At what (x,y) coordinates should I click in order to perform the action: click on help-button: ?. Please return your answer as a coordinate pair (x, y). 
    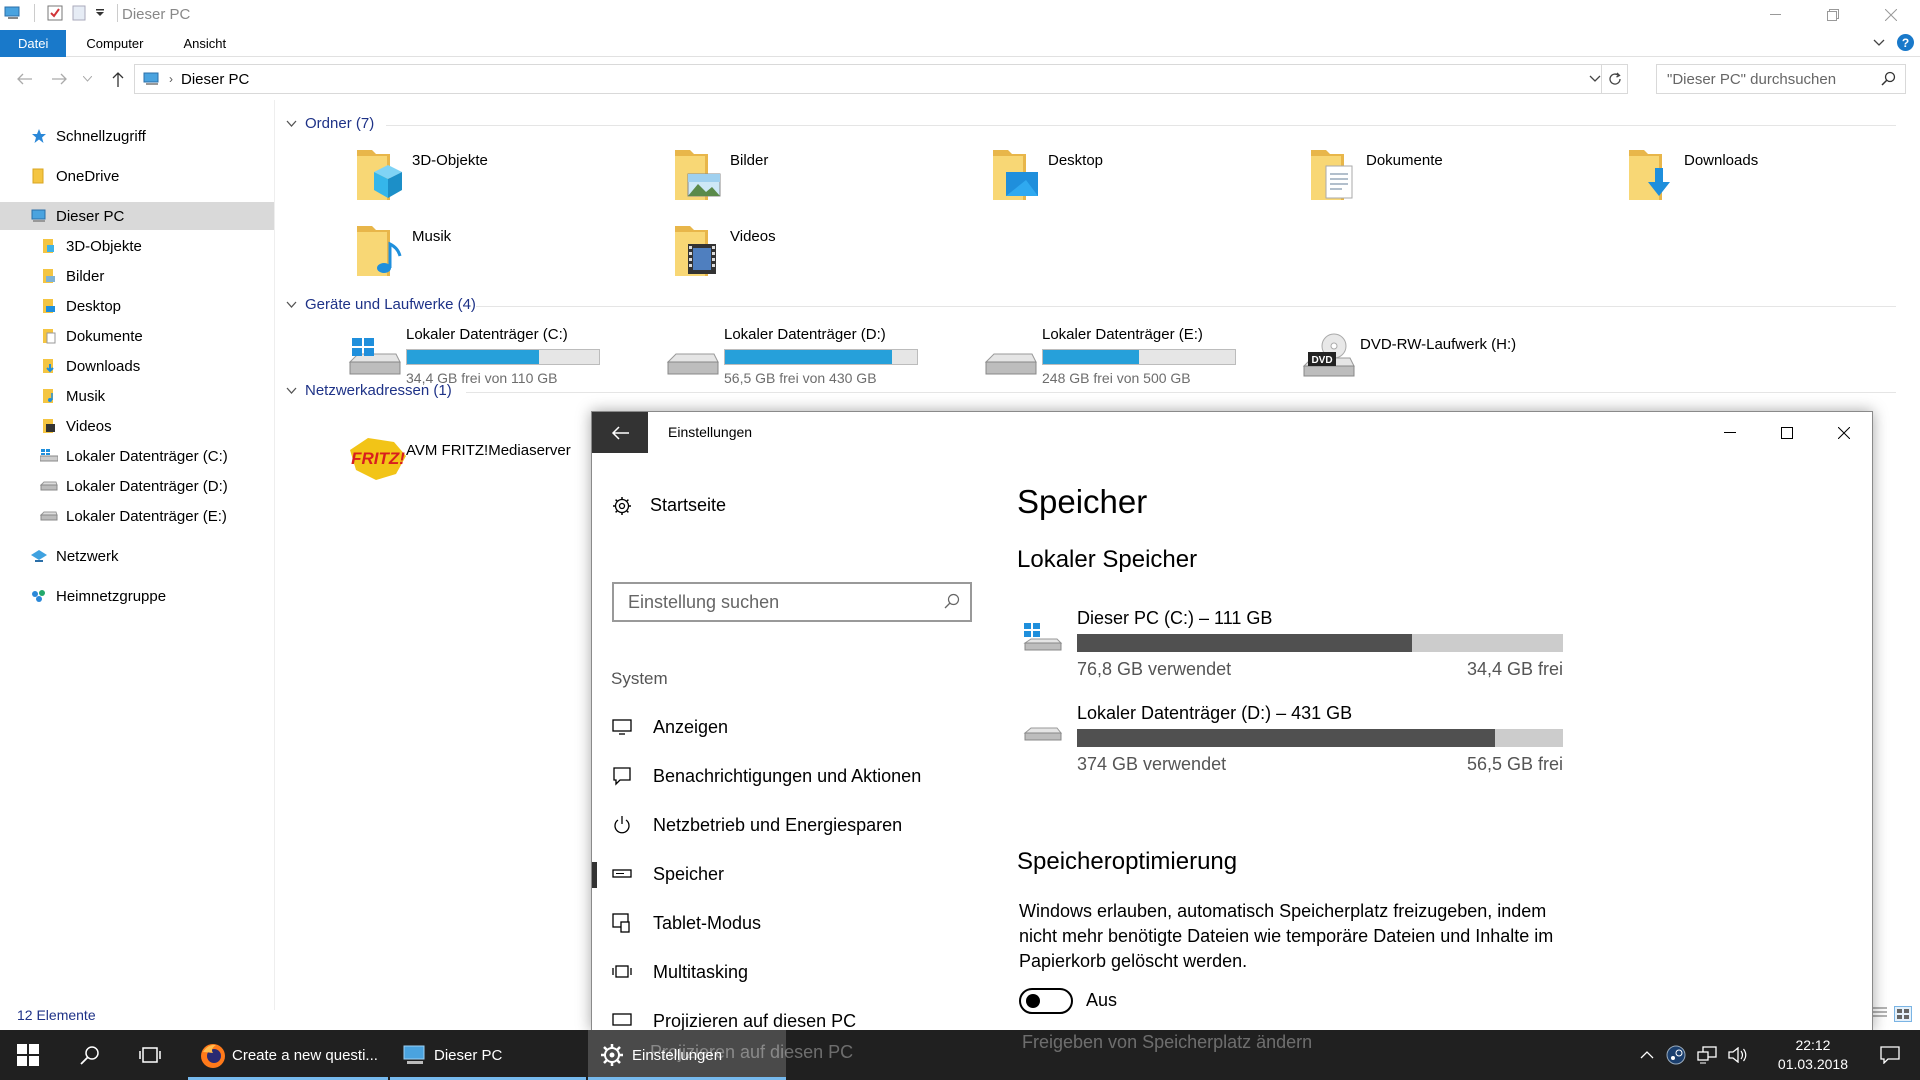
    Looking at the image, I should click on (1905, 42).